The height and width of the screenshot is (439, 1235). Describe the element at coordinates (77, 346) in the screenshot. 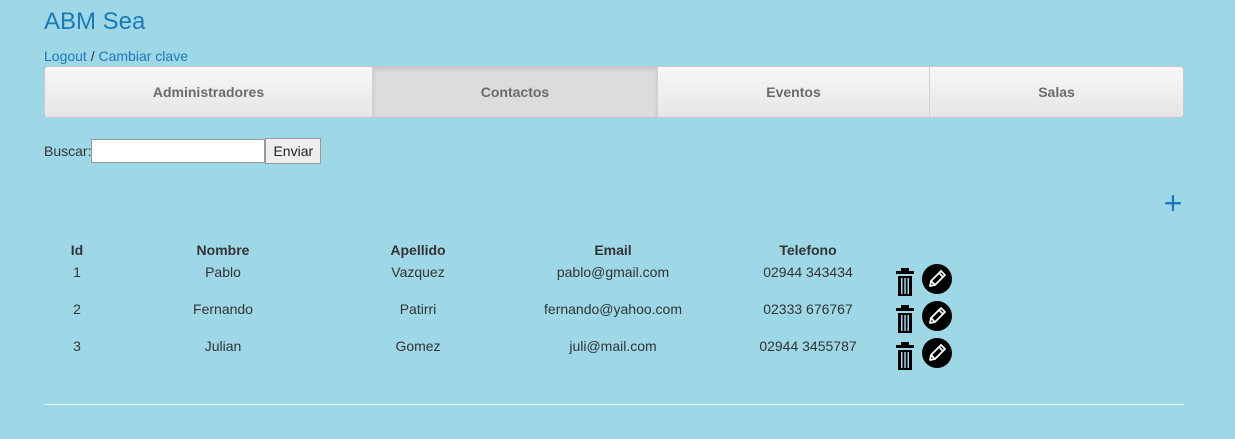

I see `cell-id: 3` at that location.